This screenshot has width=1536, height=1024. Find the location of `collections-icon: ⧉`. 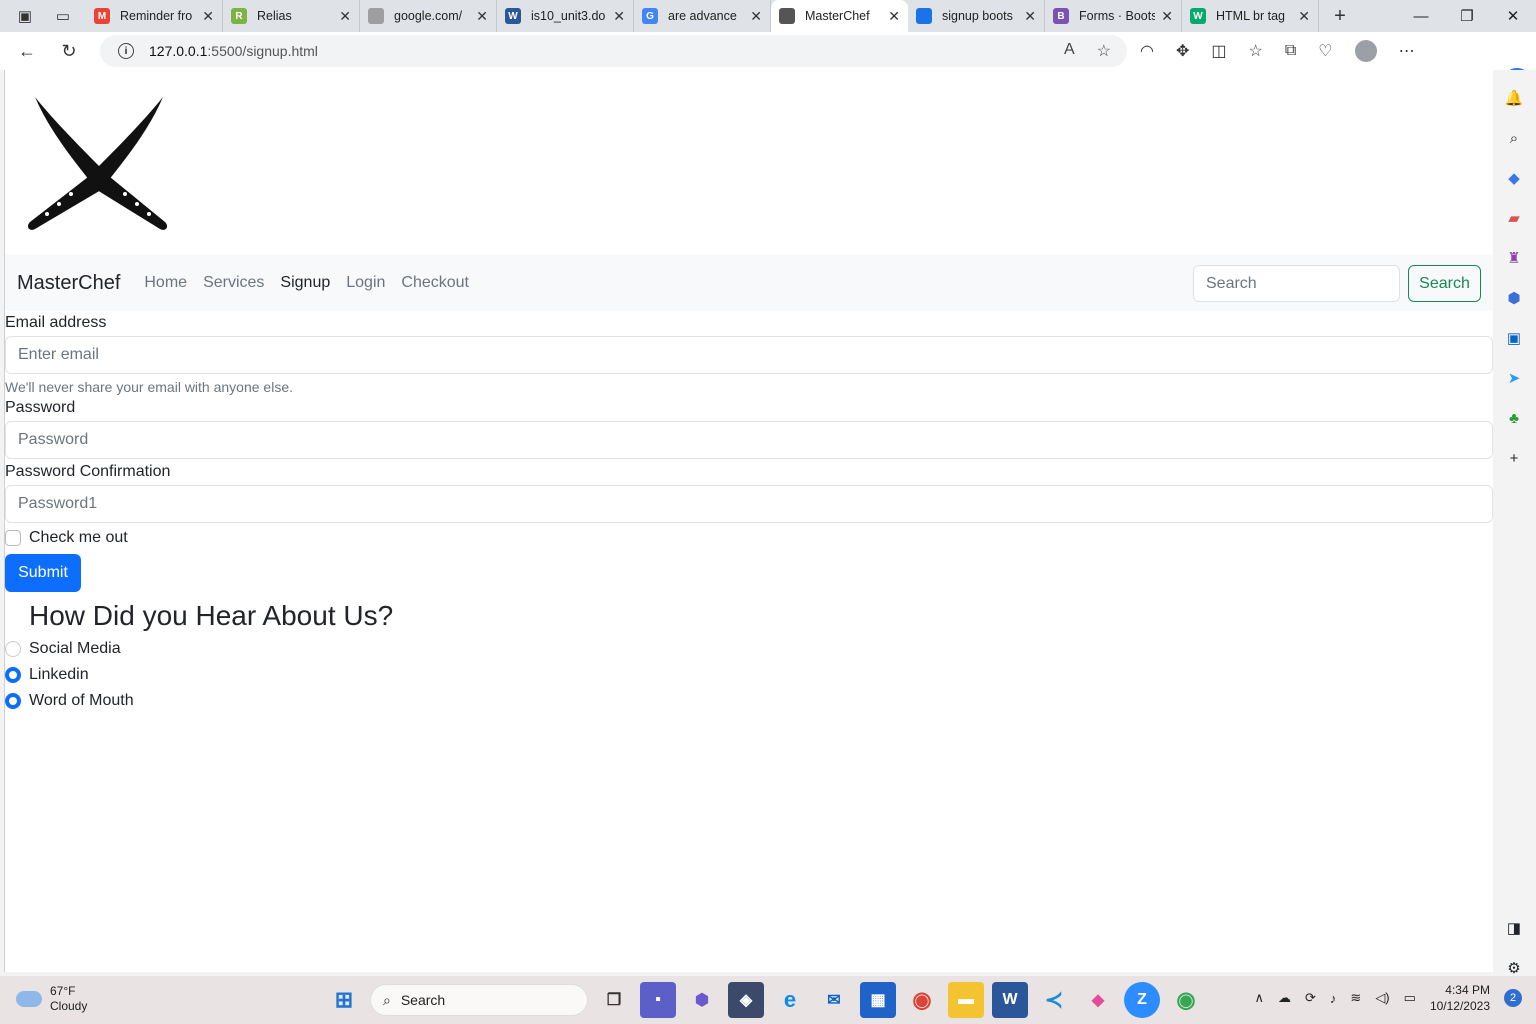

collections-icon: ⧉ is located at coordinates (1290, 51).